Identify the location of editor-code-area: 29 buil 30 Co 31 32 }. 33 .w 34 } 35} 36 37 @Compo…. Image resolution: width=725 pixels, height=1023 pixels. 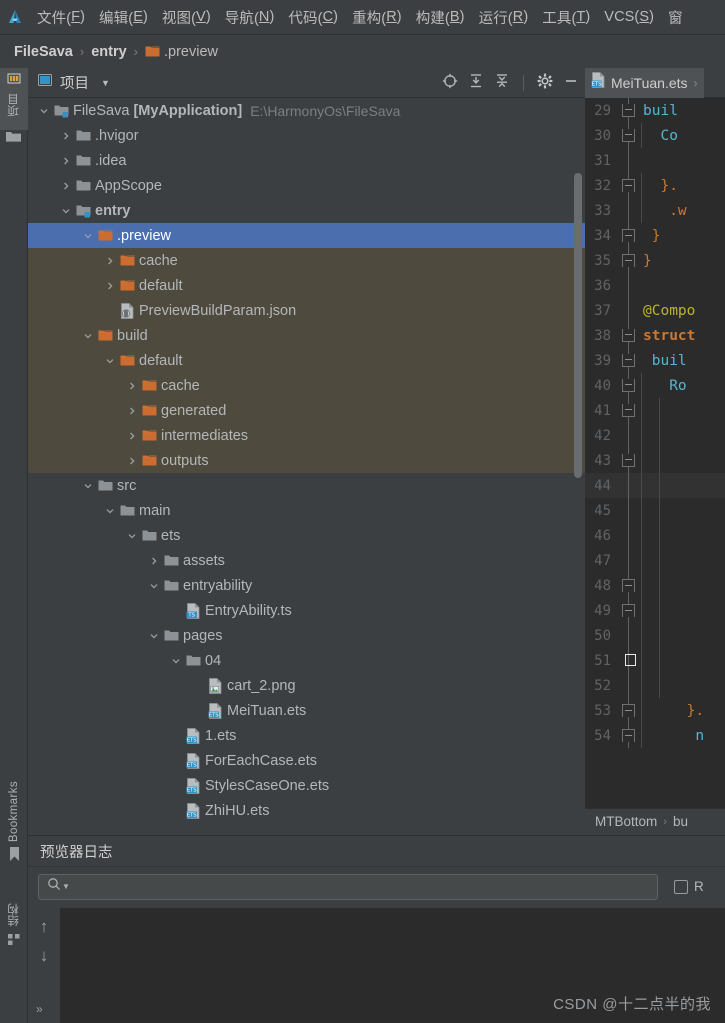
(655, 449).